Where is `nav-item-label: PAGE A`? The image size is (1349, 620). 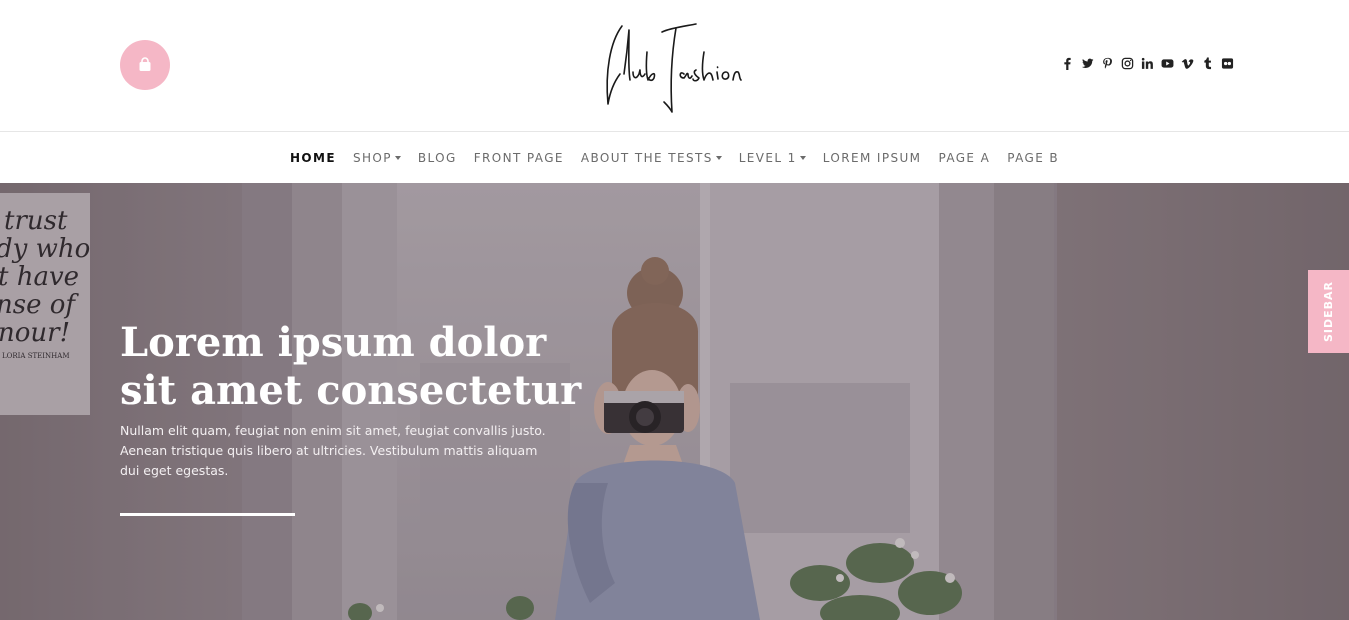
nav-item-label: PAGE A is located at coordinates (964, 157).